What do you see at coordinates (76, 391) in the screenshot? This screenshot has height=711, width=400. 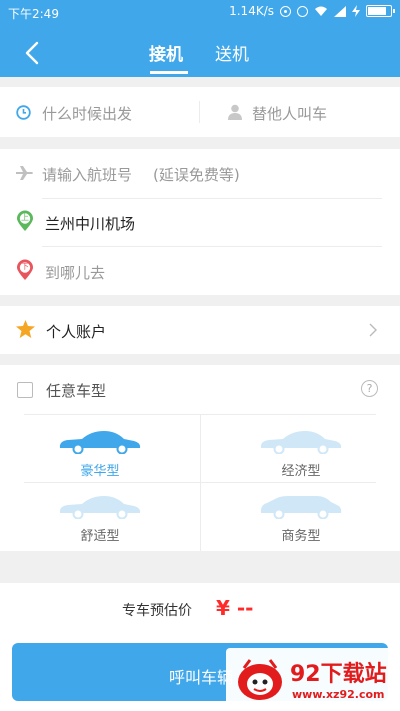 I see `any-car-label: 任意车型` at bounding box center [76, 391].